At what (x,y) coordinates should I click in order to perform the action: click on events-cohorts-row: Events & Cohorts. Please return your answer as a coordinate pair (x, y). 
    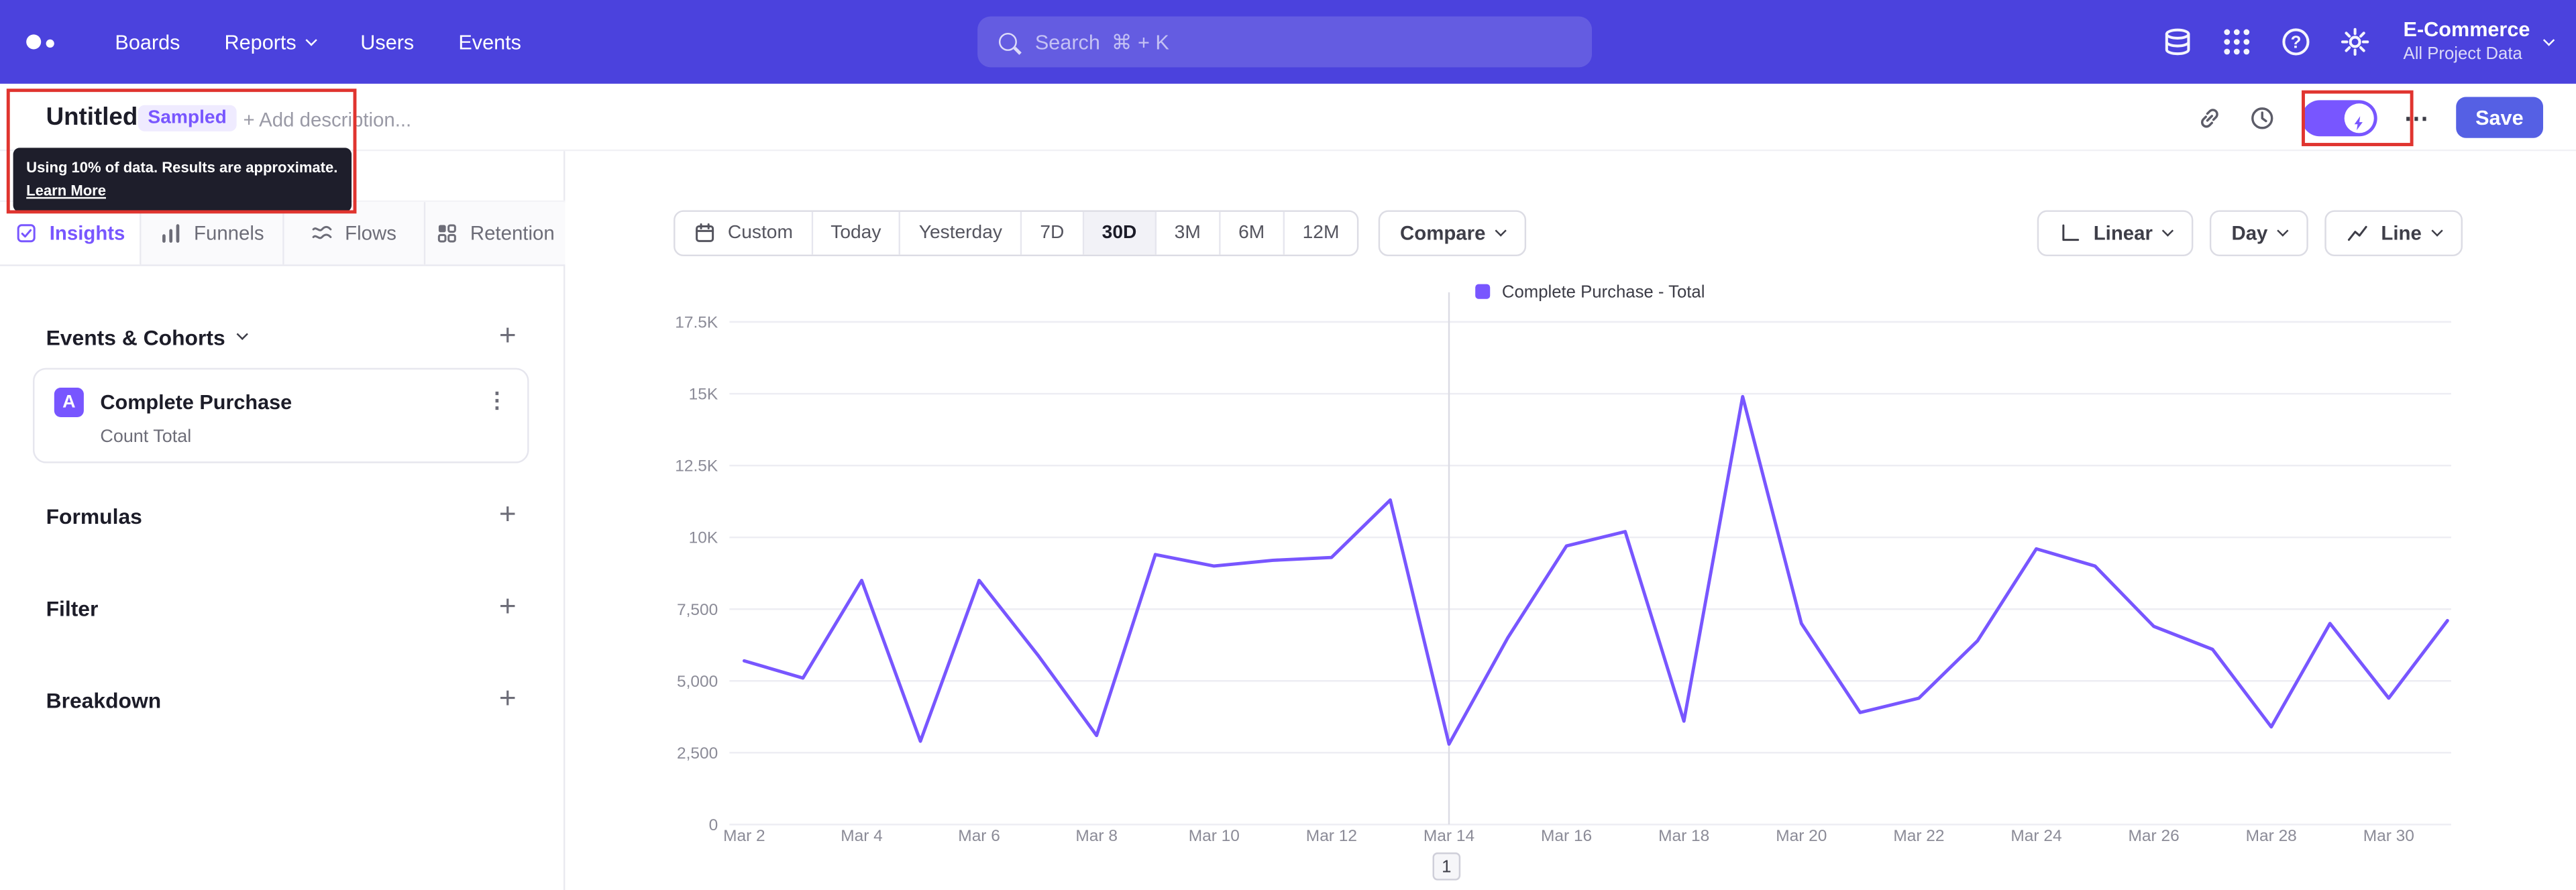
    Looking at the image, I should click on (283, 339).